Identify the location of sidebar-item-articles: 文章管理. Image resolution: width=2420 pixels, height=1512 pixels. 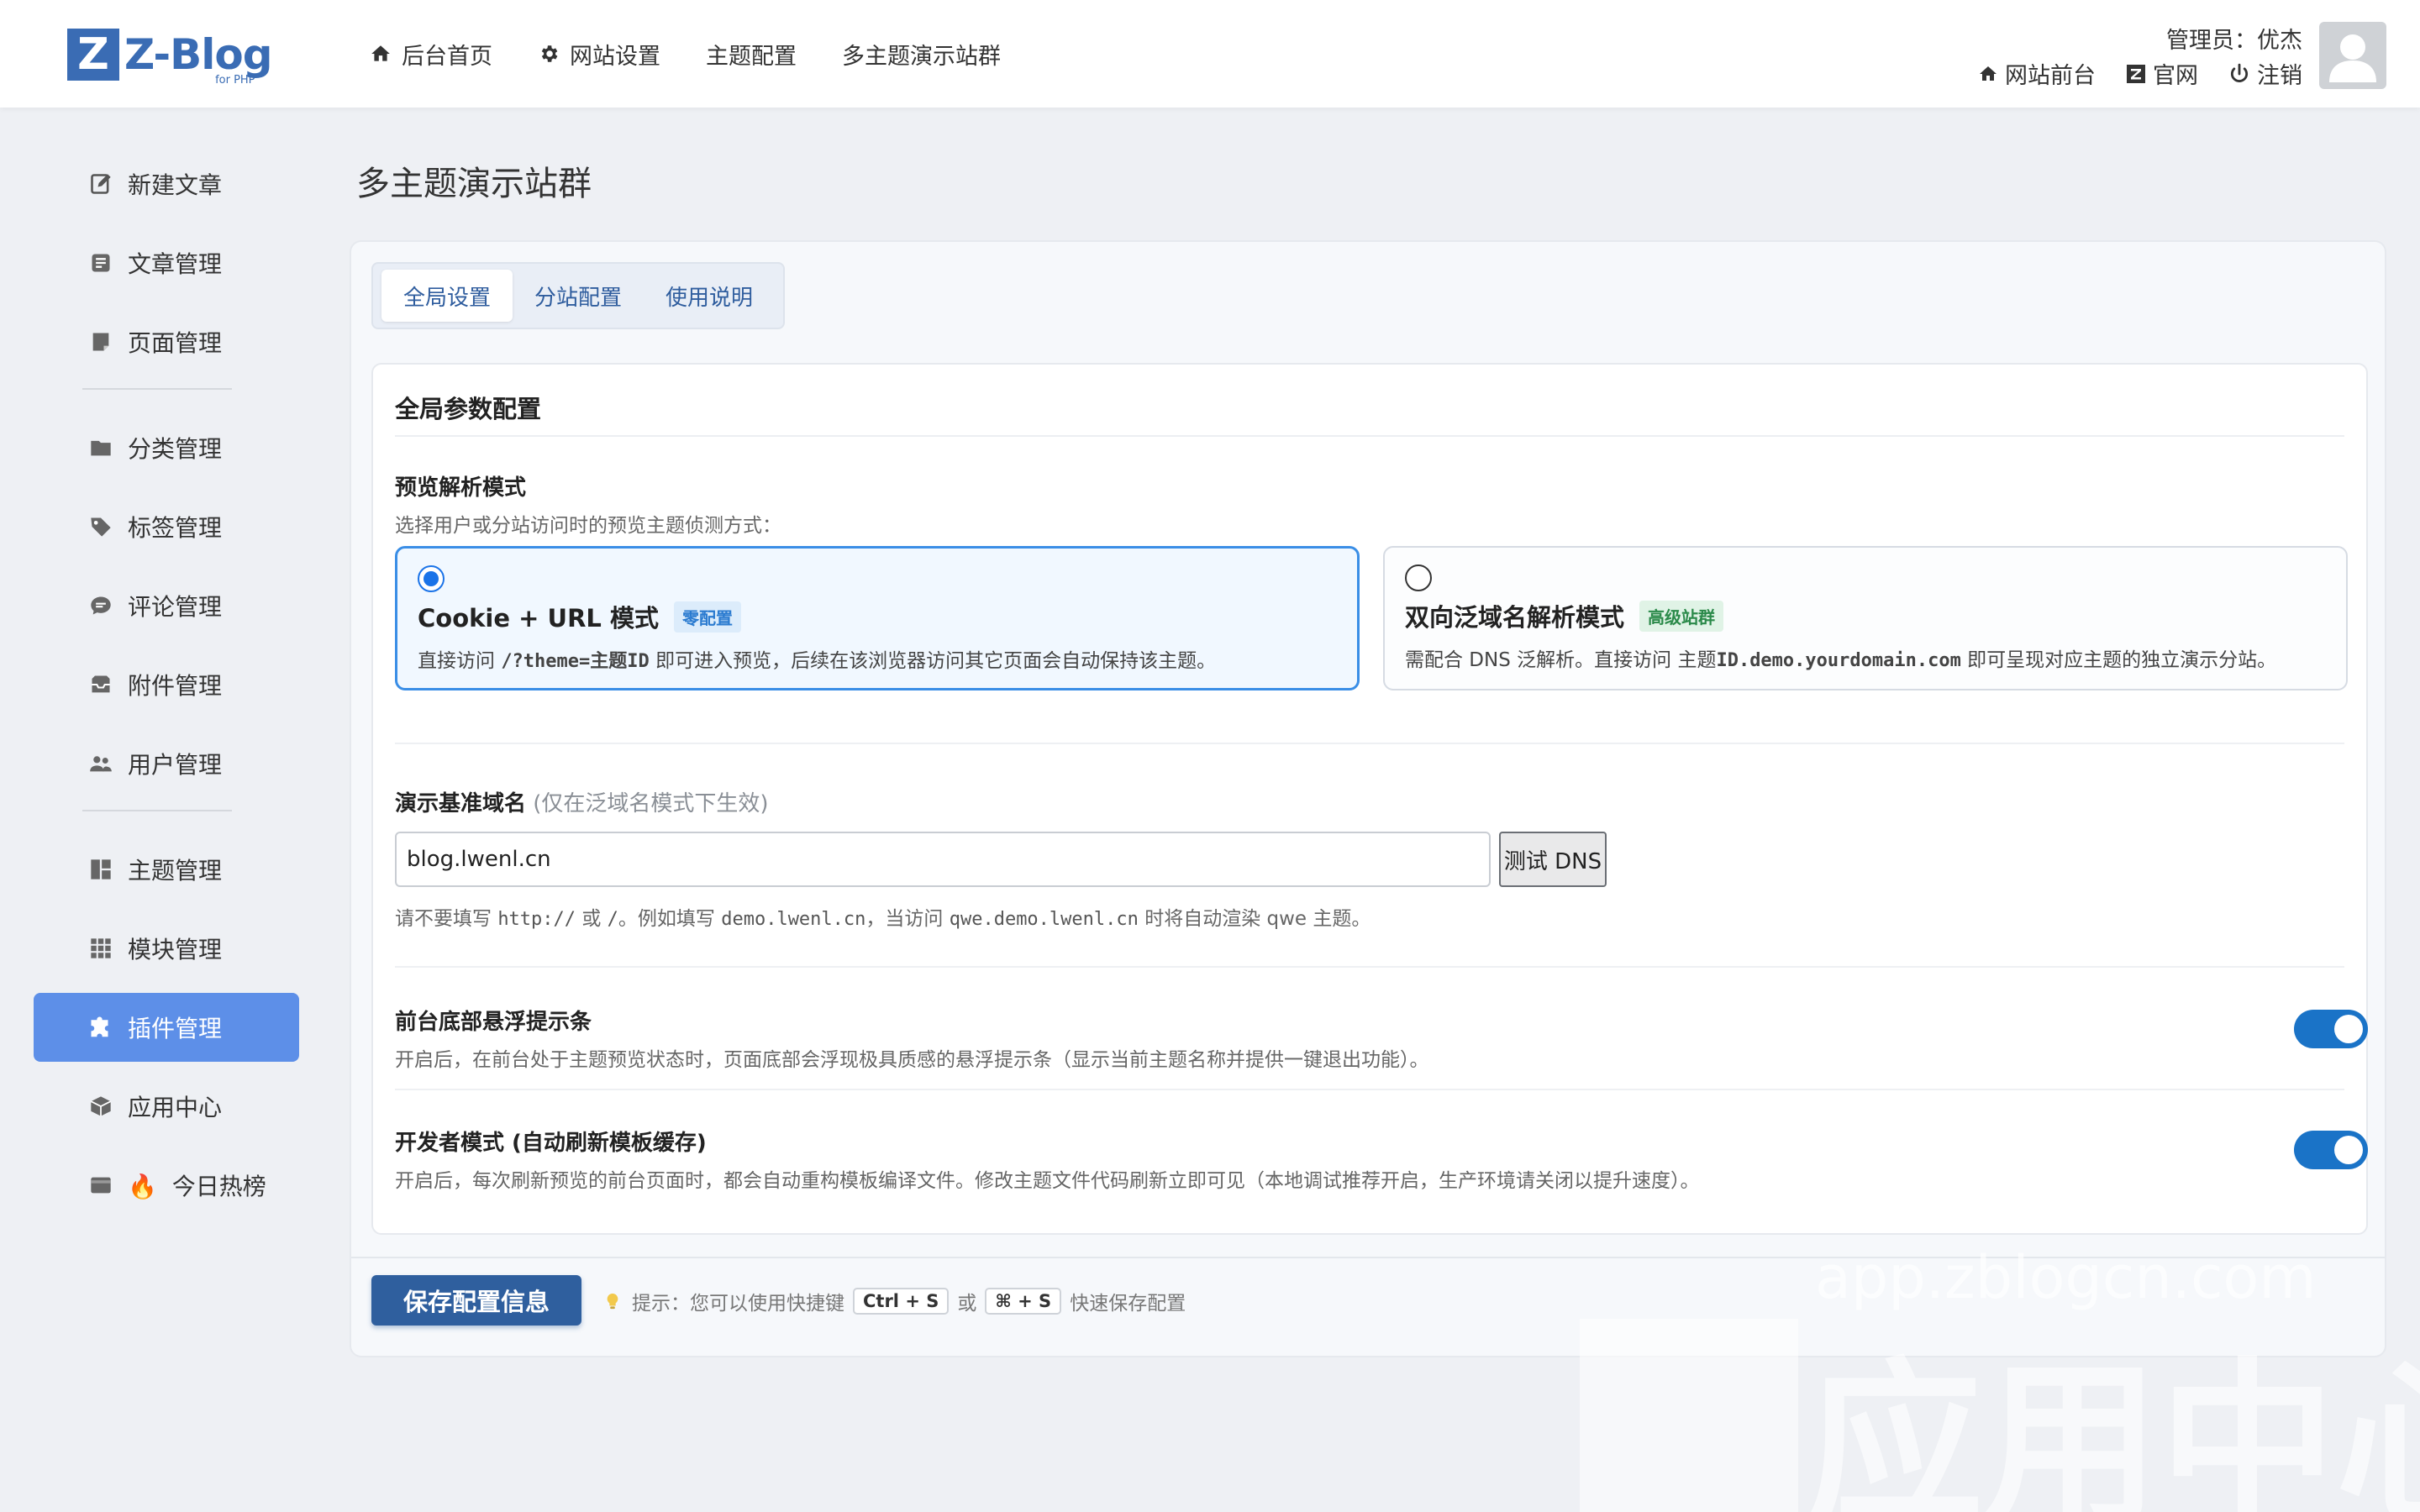
(166, 262).